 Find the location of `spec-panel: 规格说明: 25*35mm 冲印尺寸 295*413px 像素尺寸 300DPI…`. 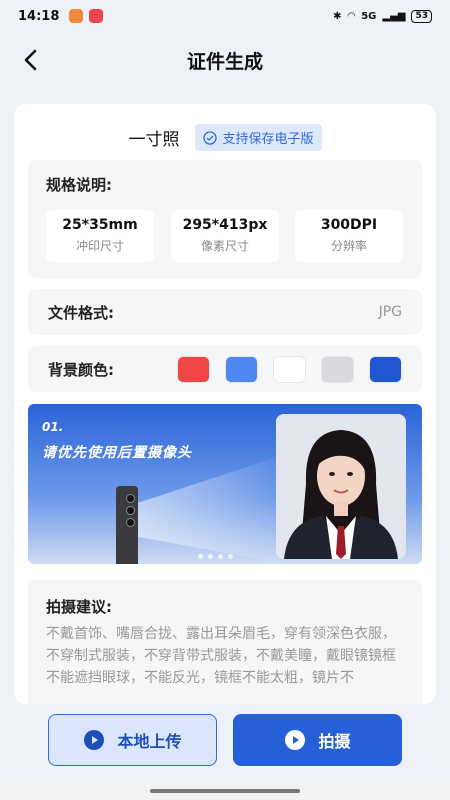

spec-panel: 规格说明: 25*35mm 冲印尺寸 295*413px 像素尺寸 300DPI… is located at coordinates (225, 219).